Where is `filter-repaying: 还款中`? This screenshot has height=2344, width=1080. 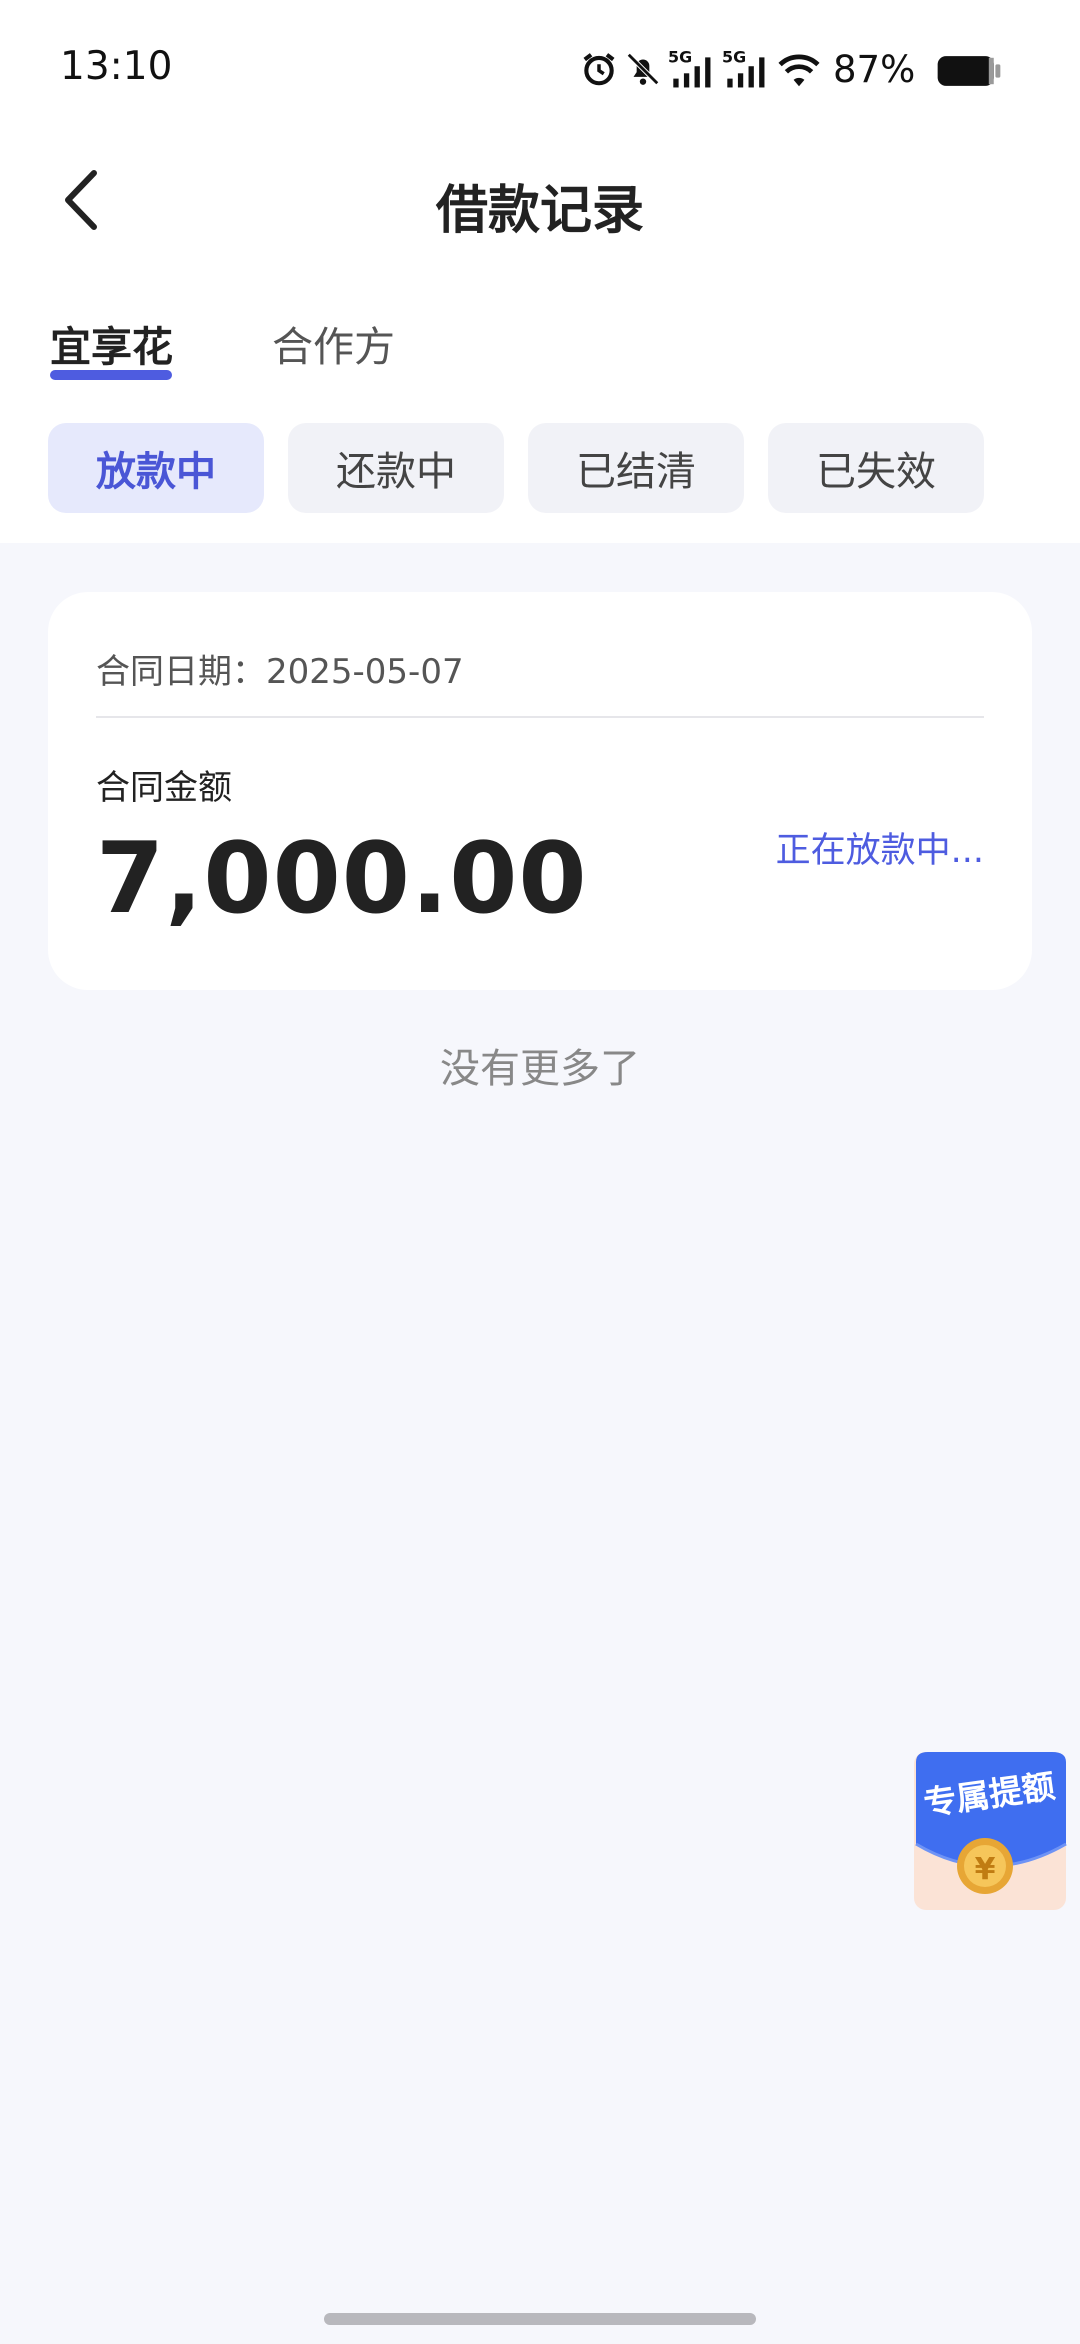
filter-repaying: 还款中 is located at coordinates (396, 468).